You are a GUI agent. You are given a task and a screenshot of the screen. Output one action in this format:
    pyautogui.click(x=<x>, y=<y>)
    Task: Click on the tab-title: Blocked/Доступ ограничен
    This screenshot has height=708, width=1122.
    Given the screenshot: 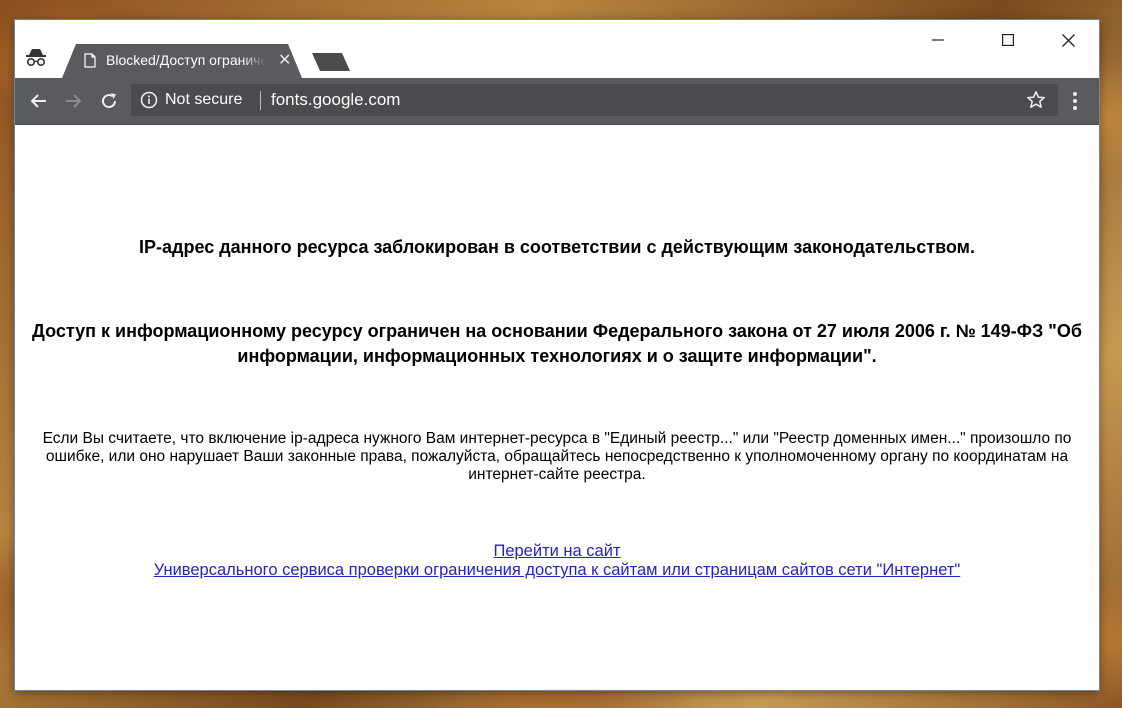 What is the action you would take?
    pyautogui.click(x=186, y=60)
    